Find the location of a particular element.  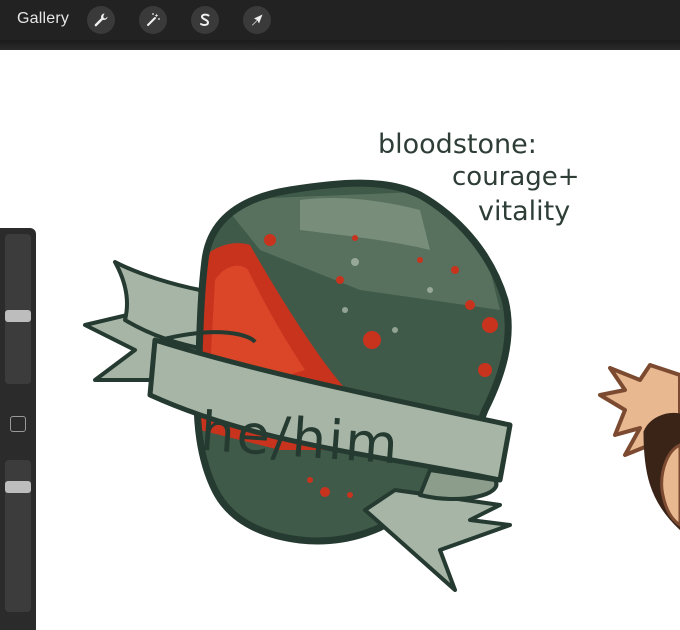

partial-character-right is located at coordinates (639, 447).